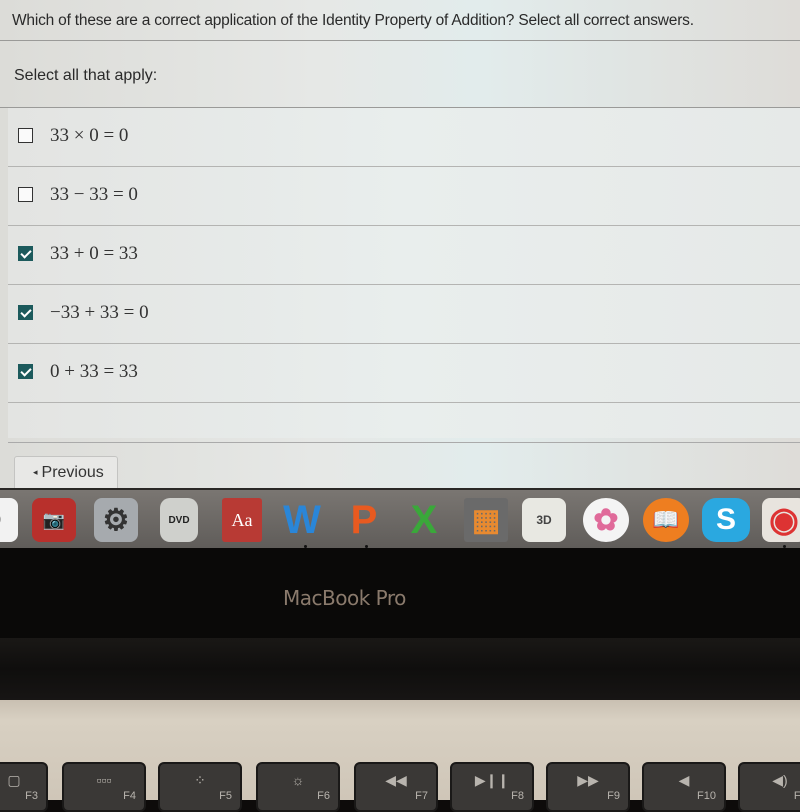  What do you see at coordinates (94, 371) in the screenshot?
I see `option-label: 0 + 33 = 33` at bounding box center [94, 371].